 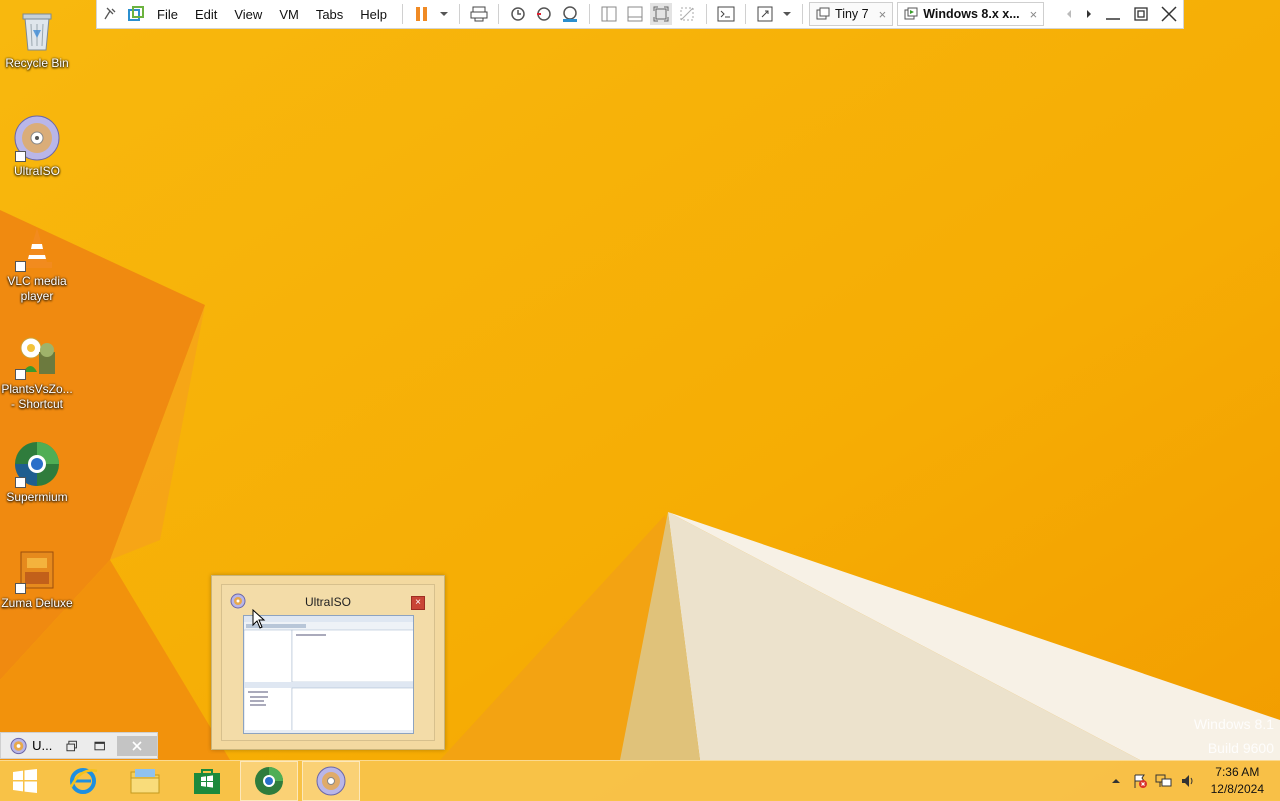 I want to click on desktop-icon-ultraiso: UltraISO, so click(x=37, y=146).